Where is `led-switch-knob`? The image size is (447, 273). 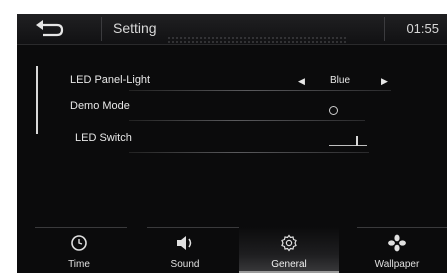 led-switch-knob is located at coordinates (357, 141).